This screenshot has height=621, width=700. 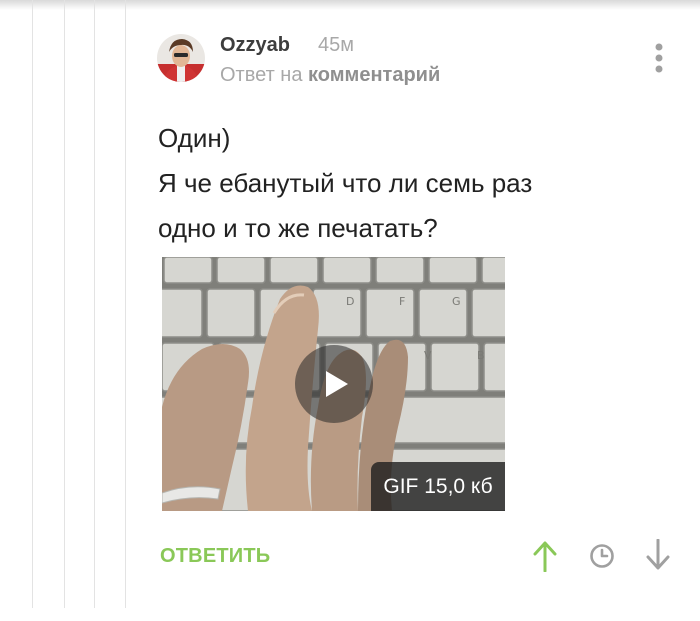 I want to click on key-label: G, so click(x=456, y=301).